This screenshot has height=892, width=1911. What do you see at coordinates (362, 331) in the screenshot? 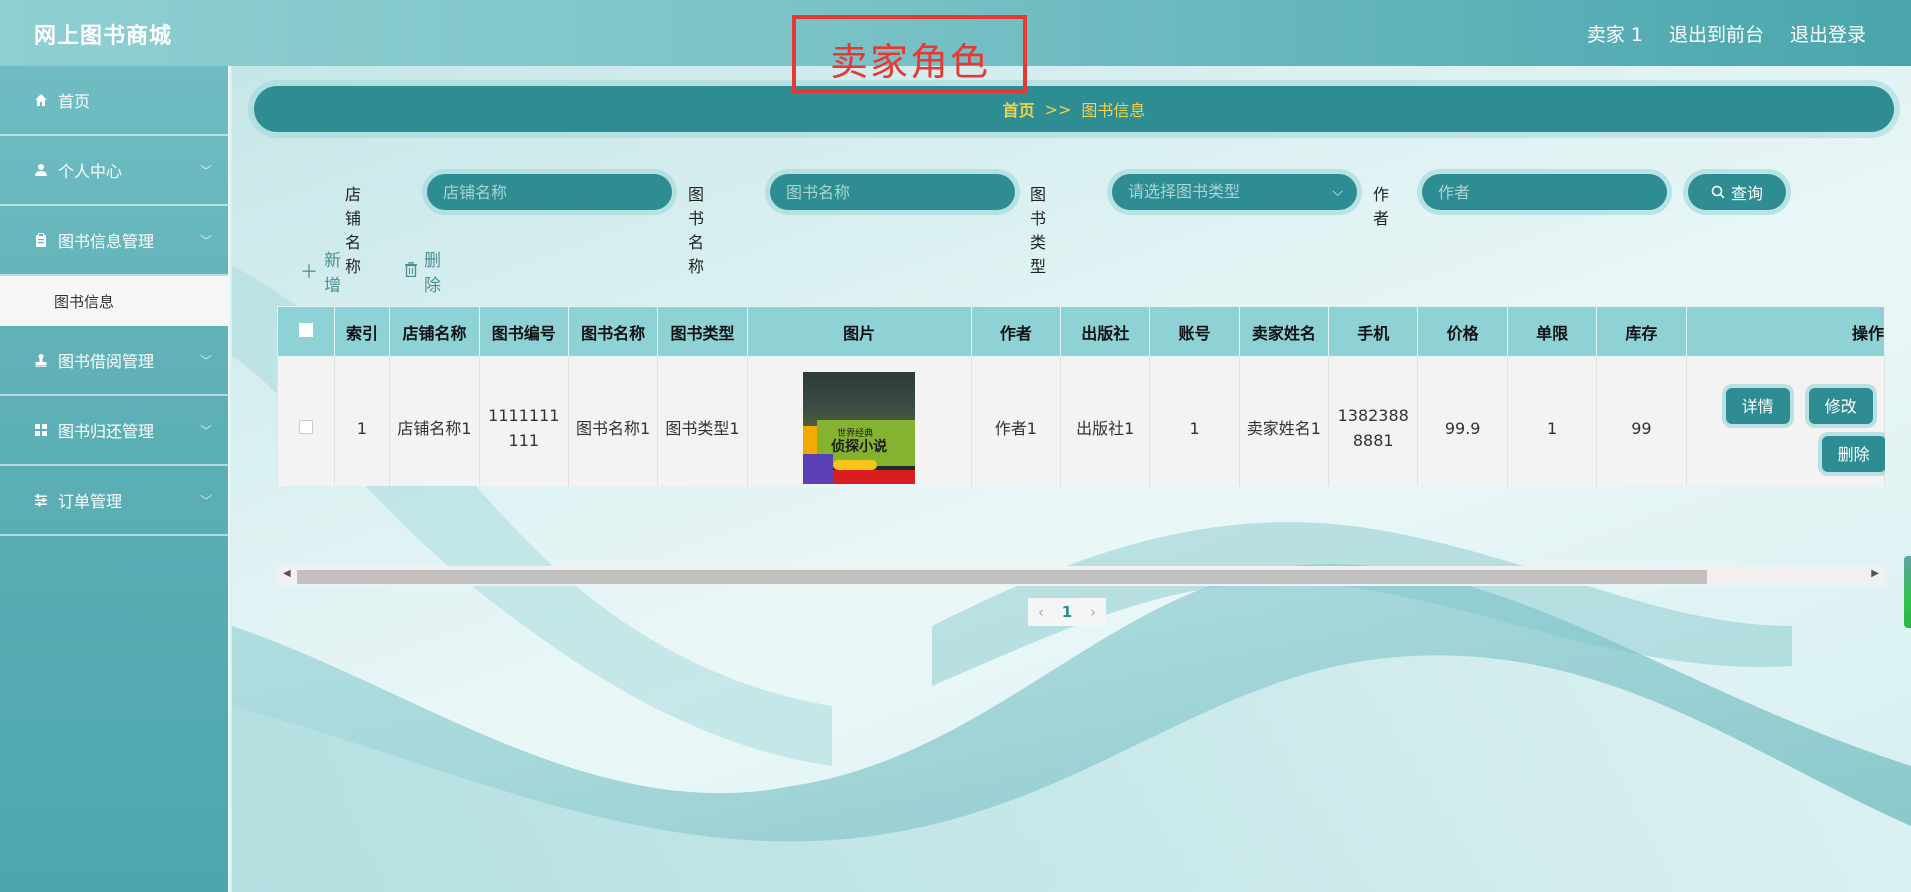
I see `column-header: 索引` at bounding box center [362, 331].